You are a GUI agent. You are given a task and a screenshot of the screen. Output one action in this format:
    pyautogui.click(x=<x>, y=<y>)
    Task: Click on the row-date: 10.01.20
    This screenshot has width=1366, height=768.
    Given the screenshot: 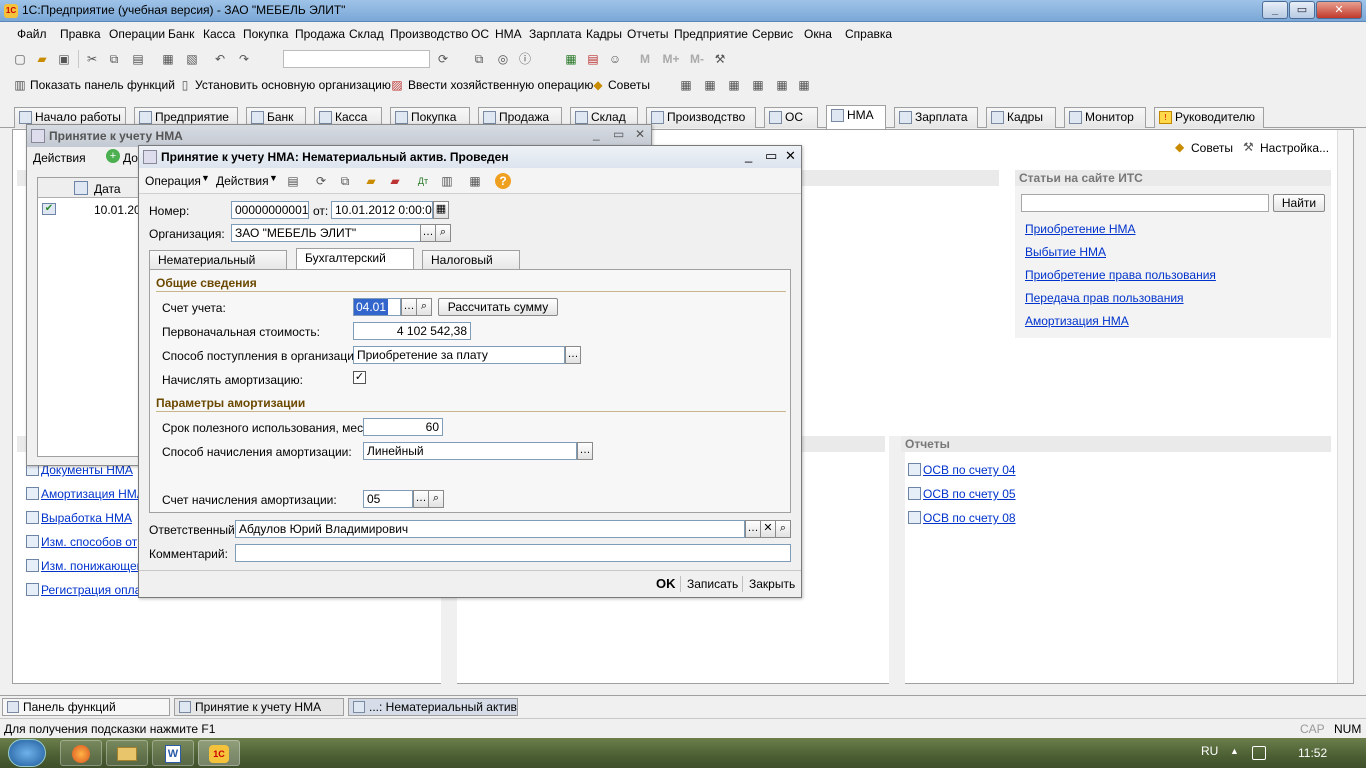 What is the action you would take?
    pyautogui.click(x=117, y=210)
    